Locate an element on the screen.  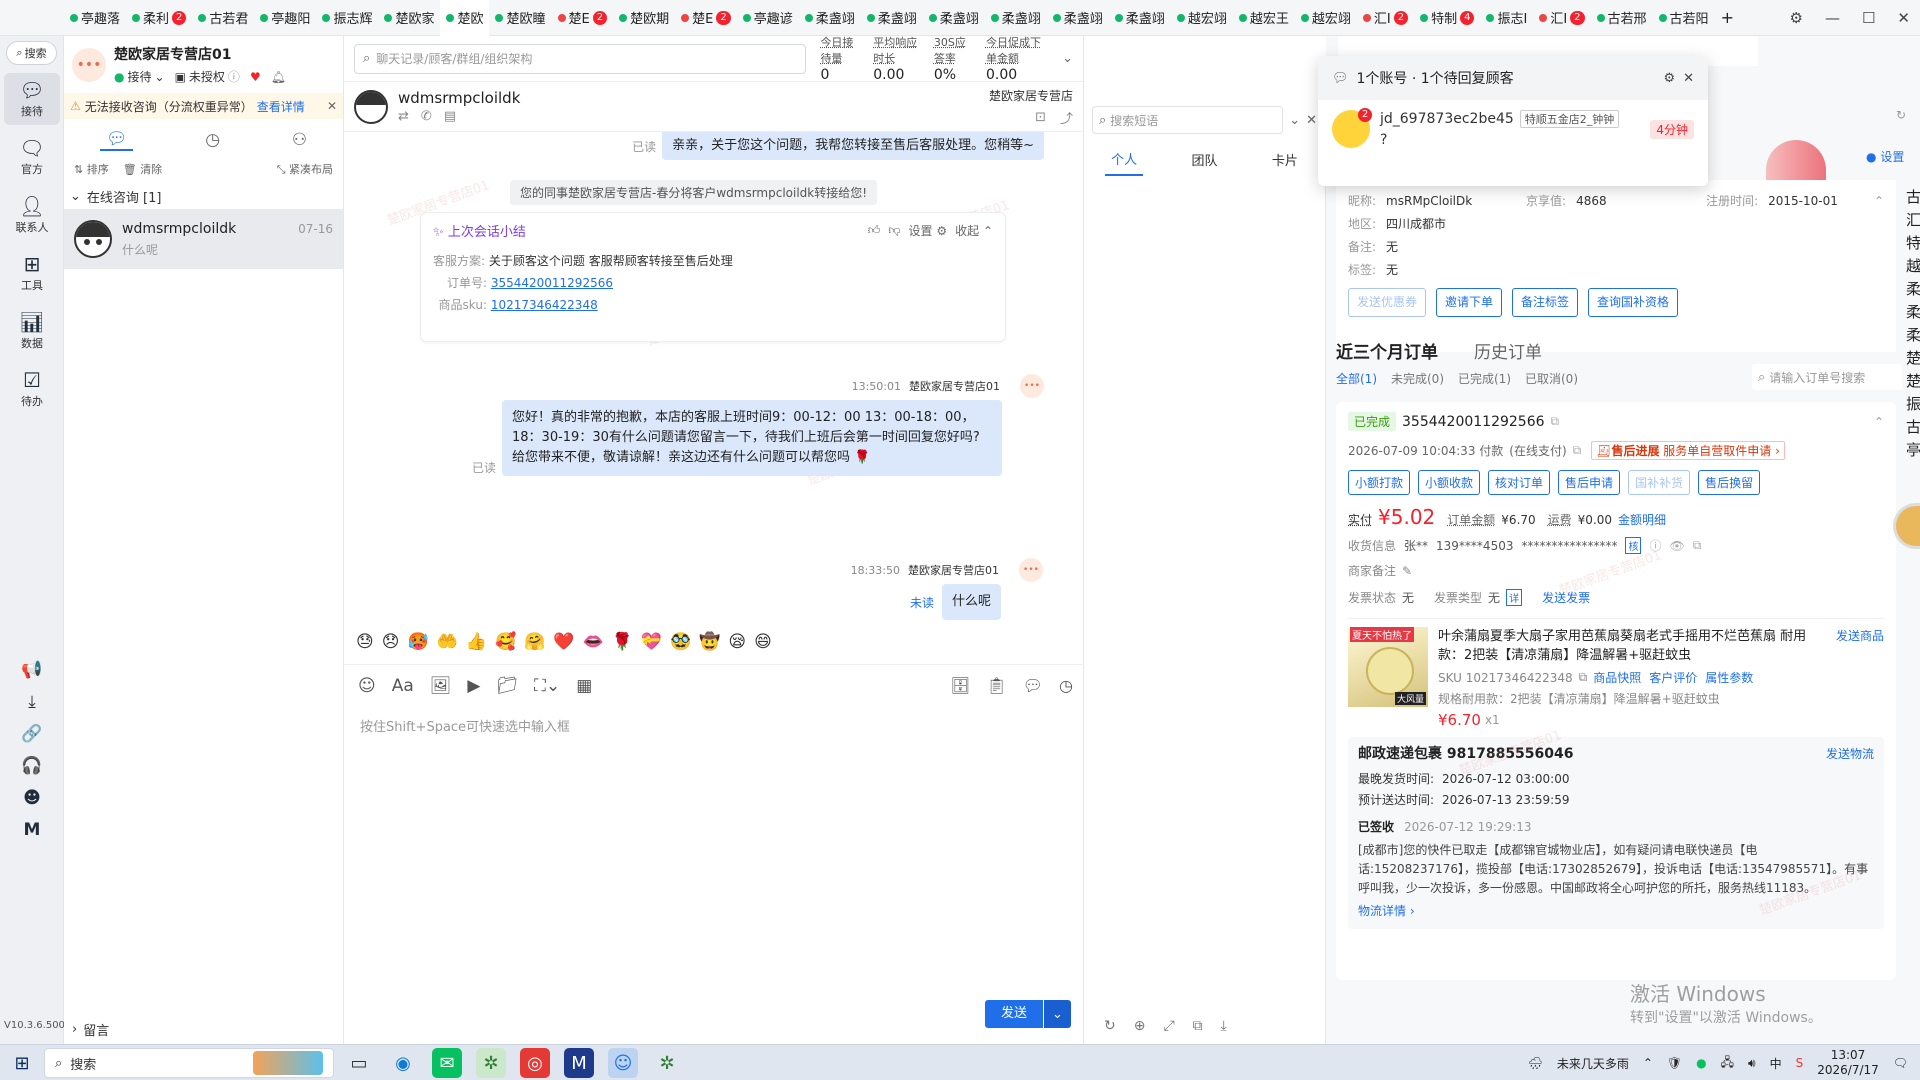
rail-item-待办: ☑ 待办 is located at coordinates (32, 389).